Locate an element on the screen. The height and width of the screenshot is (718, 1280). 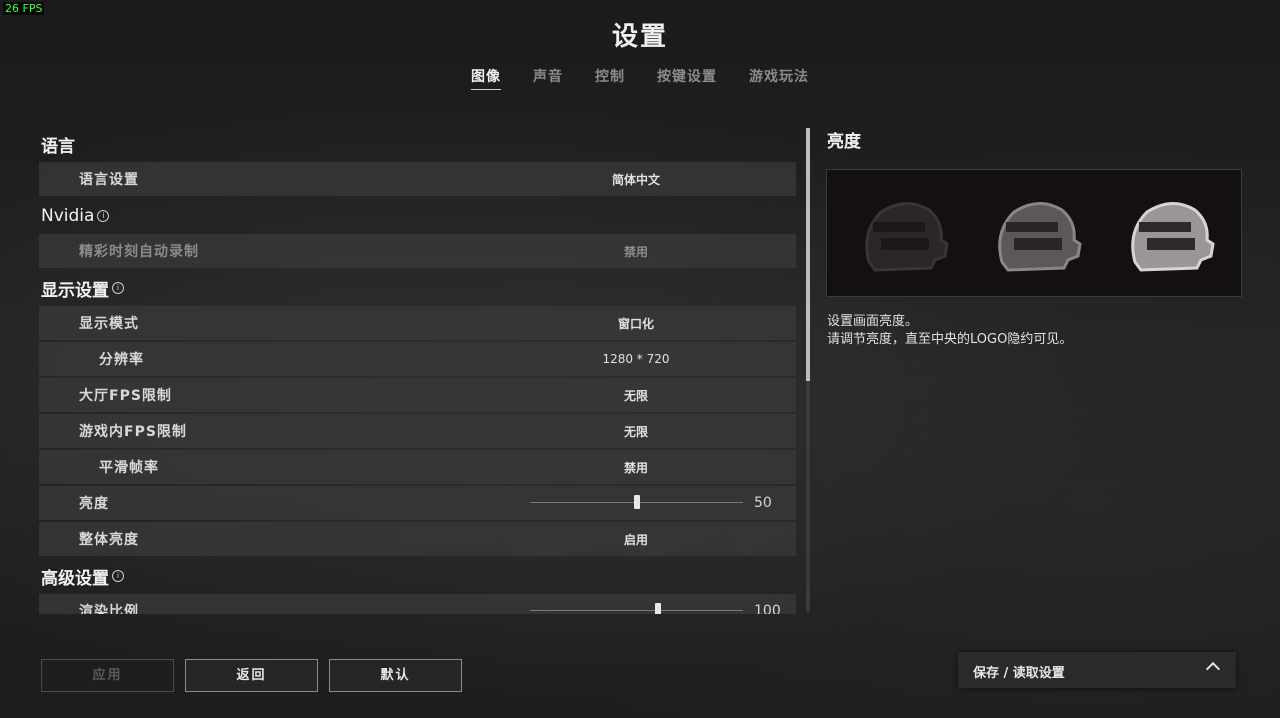
chevron-up-icon is located at coordinates (1213, 669).